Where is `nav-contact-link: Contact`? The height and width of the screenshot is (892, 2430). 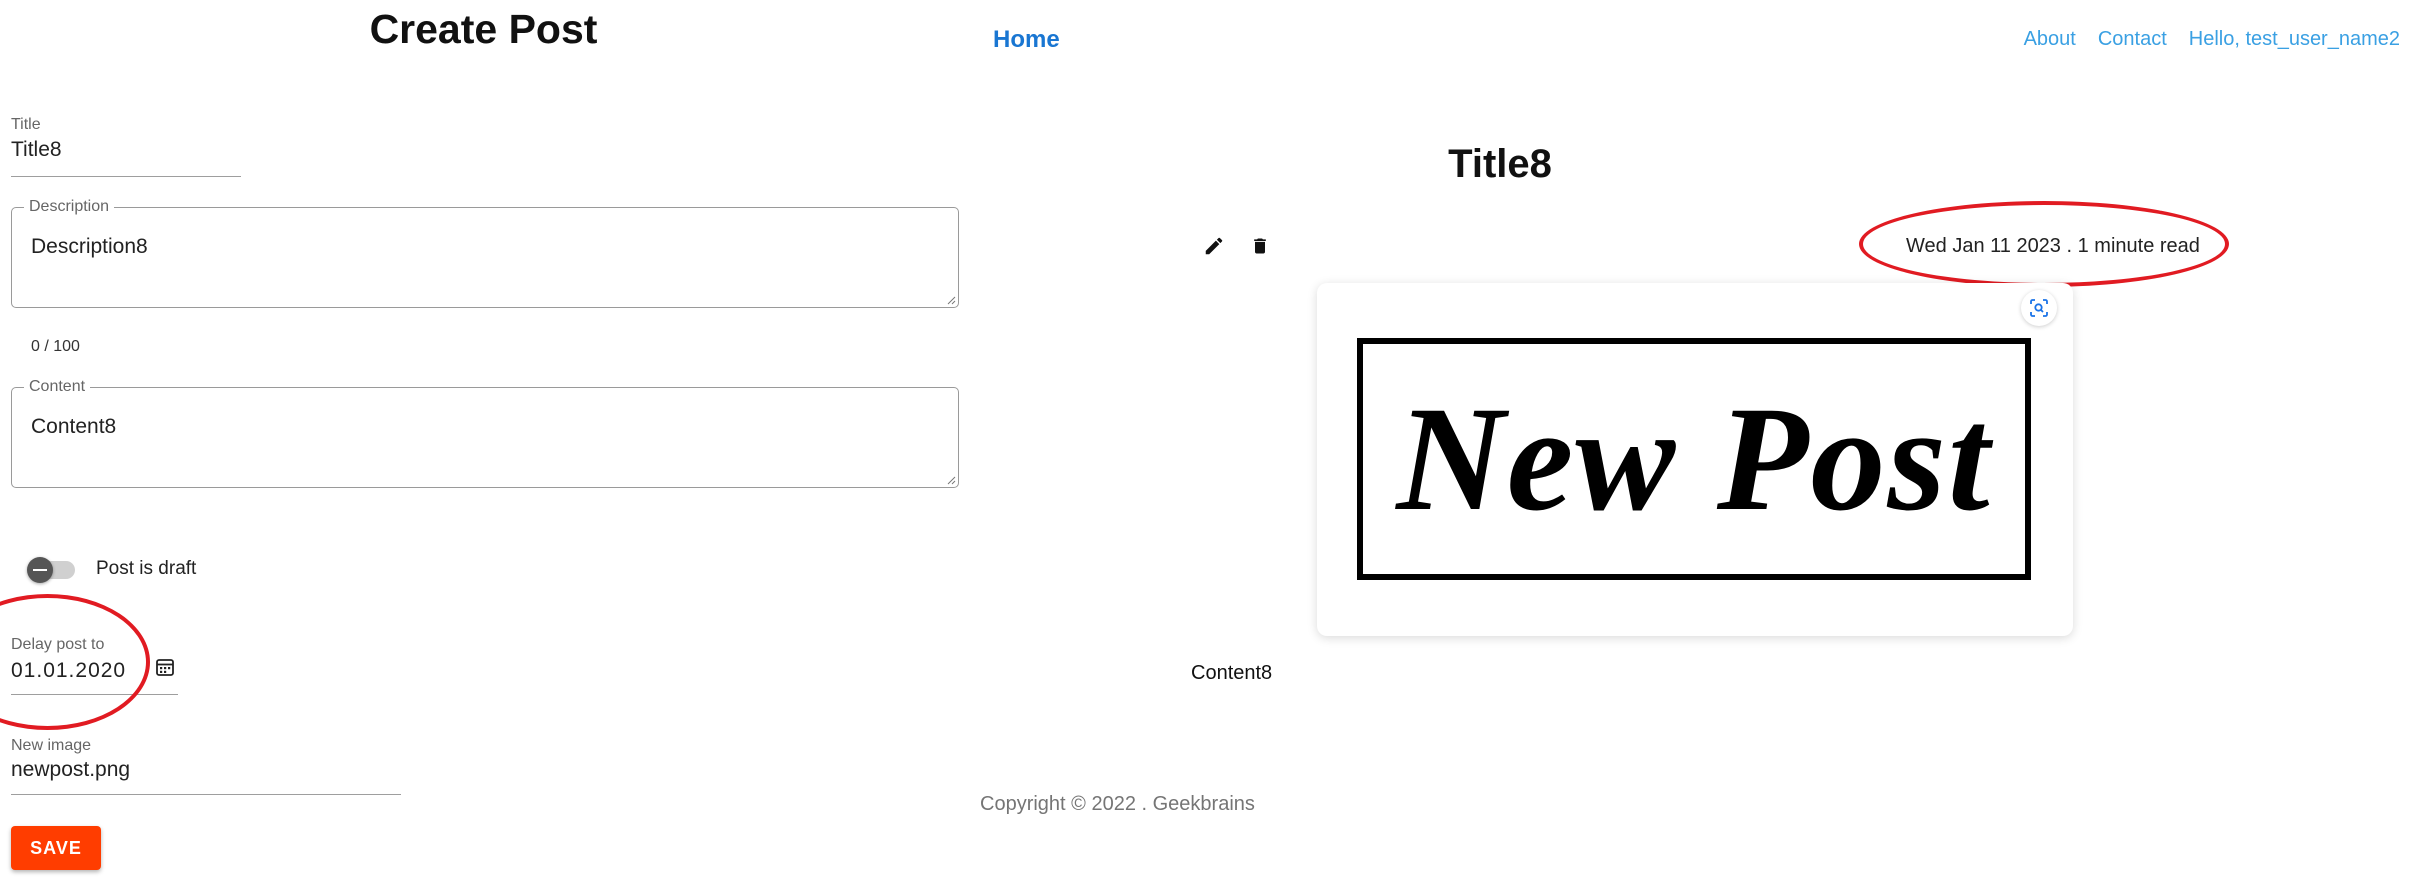 nav-contact-link: Contact is located at coordinates (2132, 39).